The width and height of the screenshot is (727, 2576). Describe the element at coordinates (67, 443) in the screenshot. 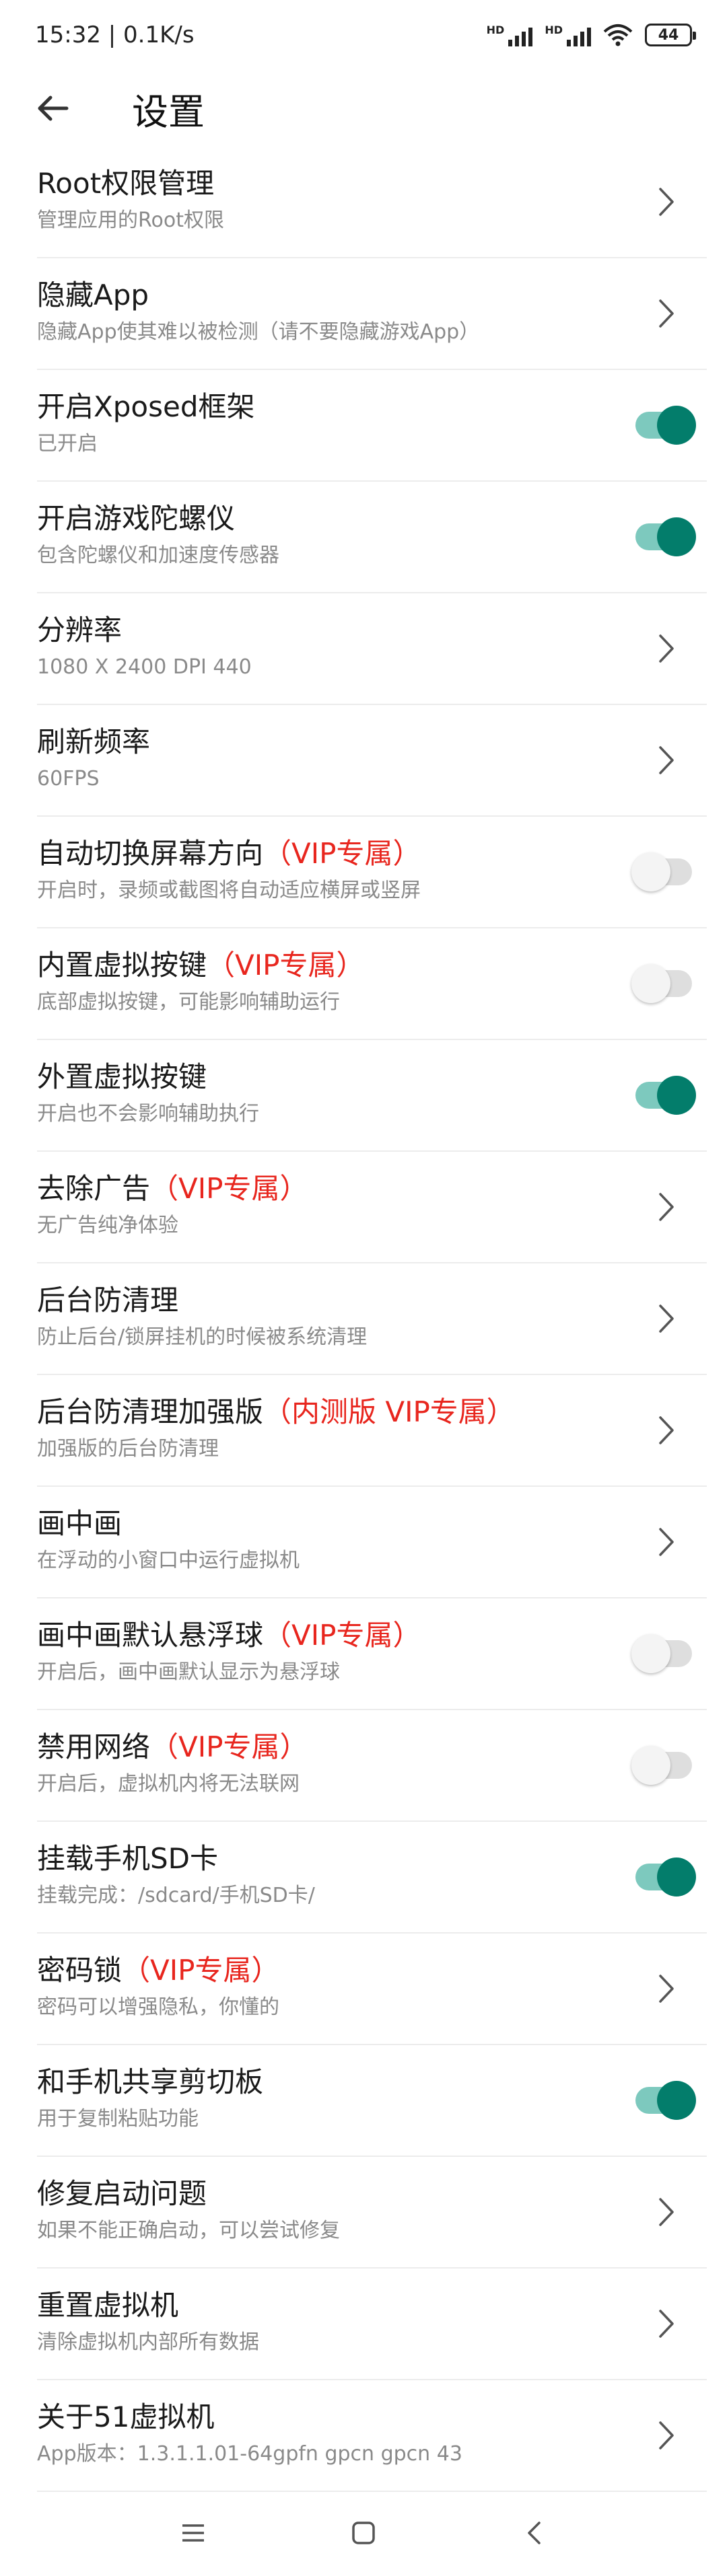

I see `settings-row-subtitle: 已开启` at that location.